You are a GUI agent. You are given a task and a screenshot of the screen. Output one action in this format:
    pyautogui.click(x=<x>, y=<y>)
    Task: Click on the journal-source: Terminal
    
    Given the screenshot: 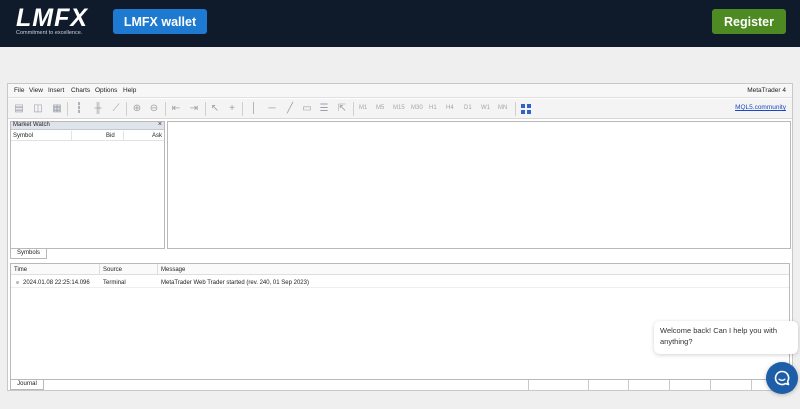 What is the action you would take?
    pyautogui.click(x=114, y=283)
    